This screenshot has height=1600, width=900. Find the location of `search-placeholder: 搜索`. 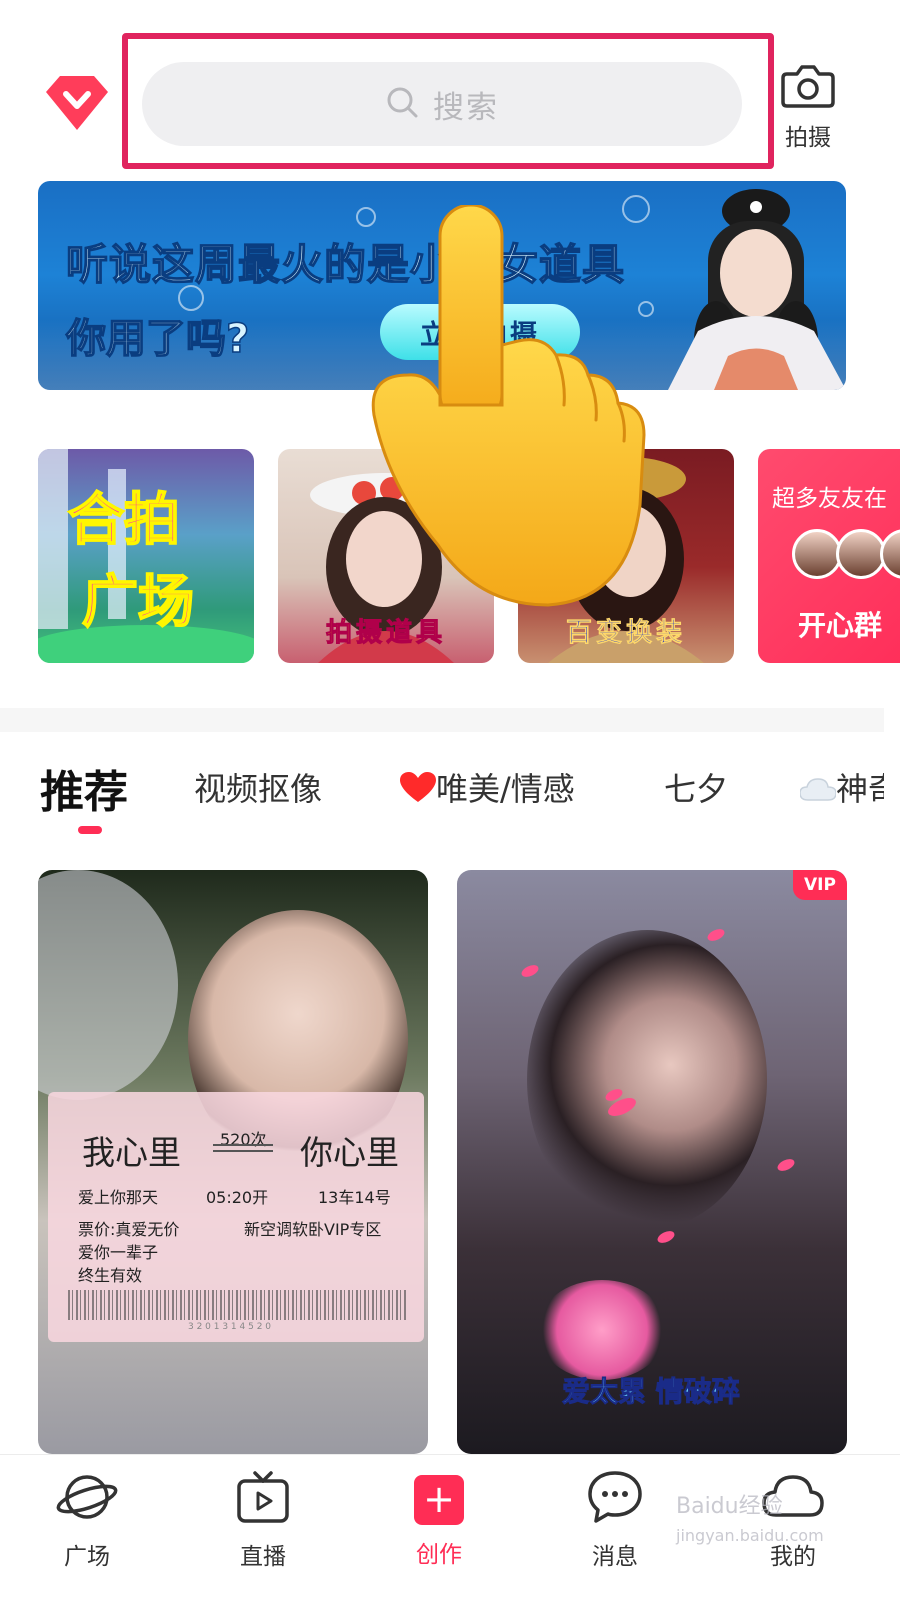

search-placeholder: 搜索 is located at coordinates (466, 107).